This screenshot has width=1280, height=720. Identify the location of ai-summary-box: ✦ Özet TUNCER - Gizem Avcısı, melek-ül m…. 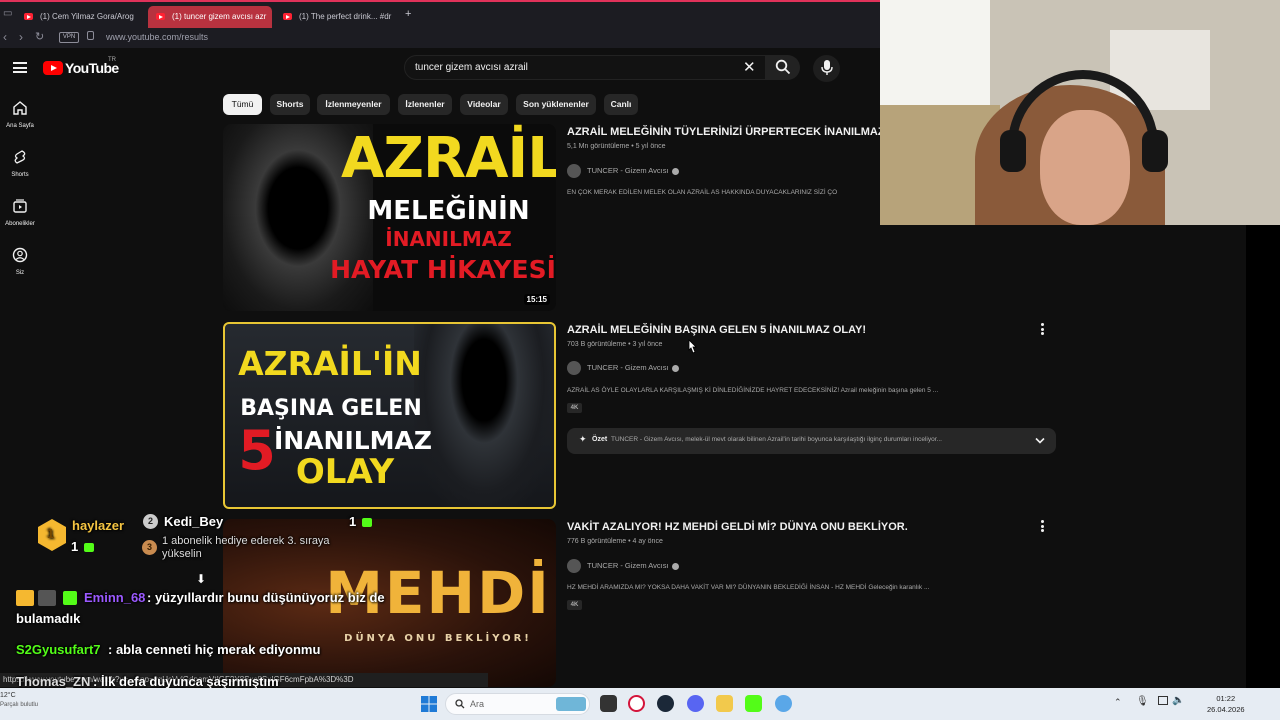
(811, 441).